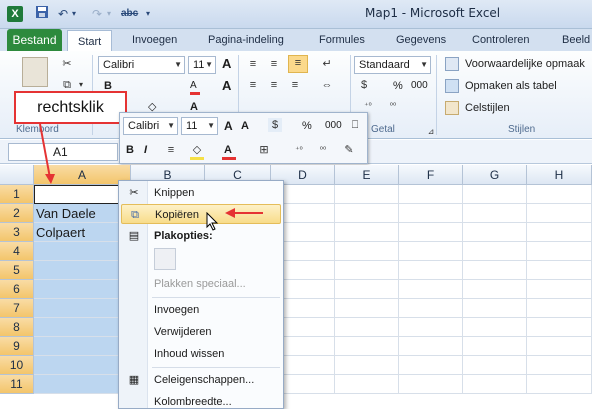 This screenshot has width=592, height=409. I want to click on font-name-combo: Calibri ▼, so click(141, 65).